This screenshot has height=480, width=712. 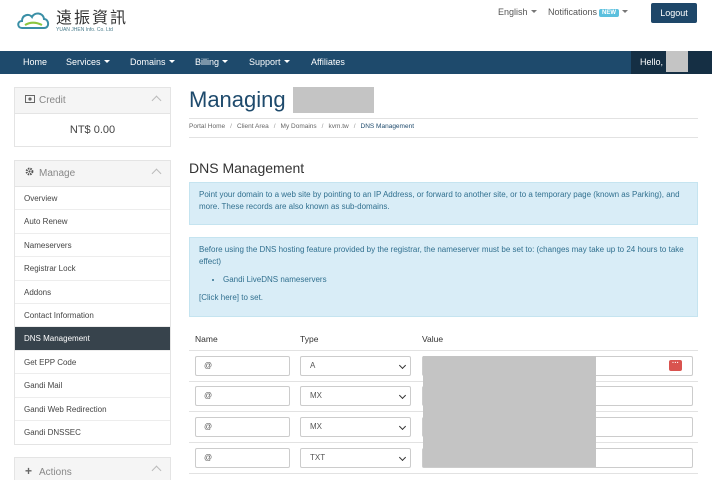 I want to click on redacted-domain, so click(x=333, y=100).